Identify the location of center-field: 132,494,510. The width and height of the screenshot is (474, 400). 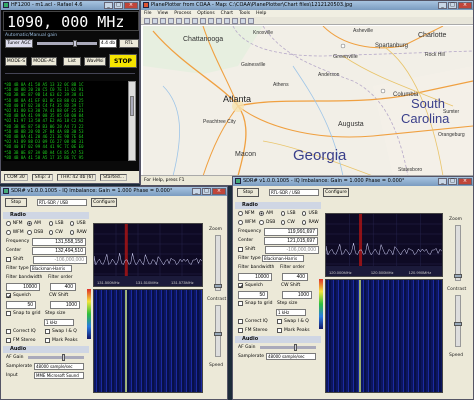
(59, 250).